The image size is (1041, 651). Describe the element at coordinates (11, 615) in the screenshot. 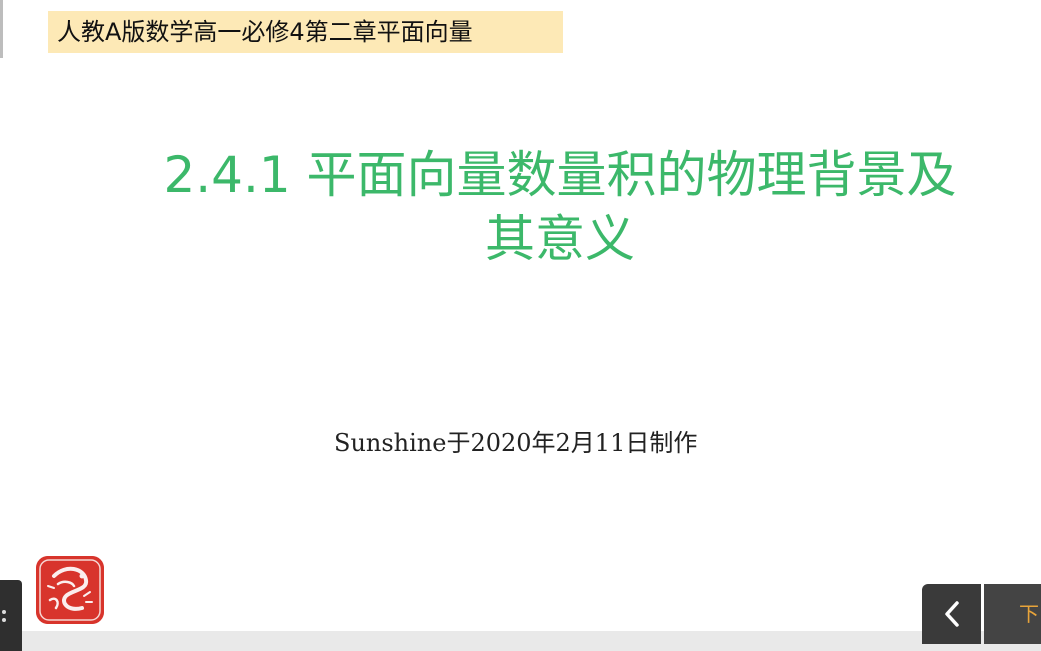

I see `side-menu-handle` at that location.